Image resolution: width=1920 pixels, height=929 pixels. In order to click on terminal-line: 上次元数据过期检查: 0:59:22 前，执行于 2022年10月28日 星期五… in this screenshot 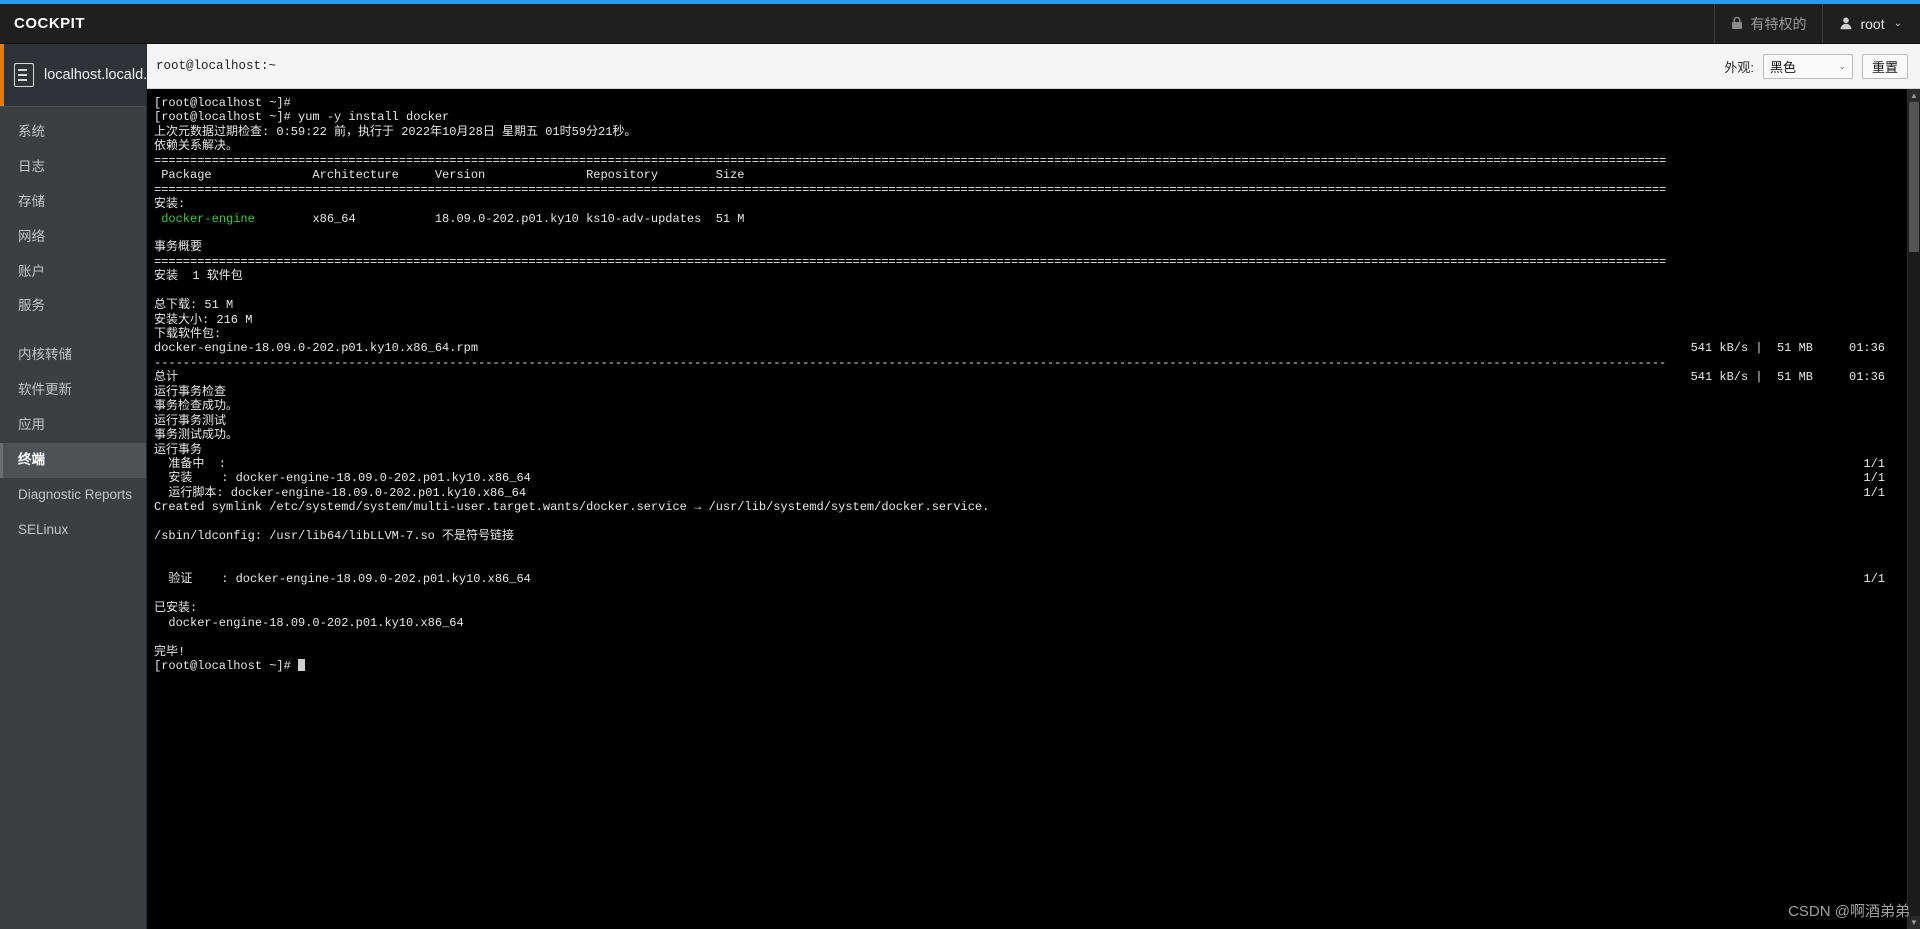, I will do `click(395, 131)`.